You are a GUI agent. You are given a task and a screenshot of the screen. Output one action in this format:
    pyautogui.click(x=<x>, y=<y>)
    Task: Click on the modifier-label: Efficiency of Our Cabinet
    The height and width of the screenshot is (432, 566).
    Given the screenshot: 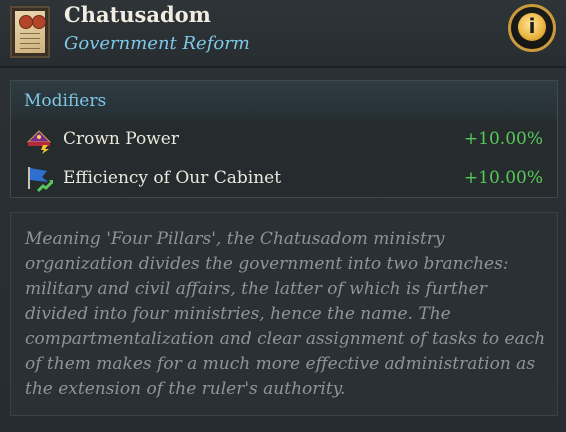 What is the action you would take?
    pyautogui.click(x=172, y=178)
    